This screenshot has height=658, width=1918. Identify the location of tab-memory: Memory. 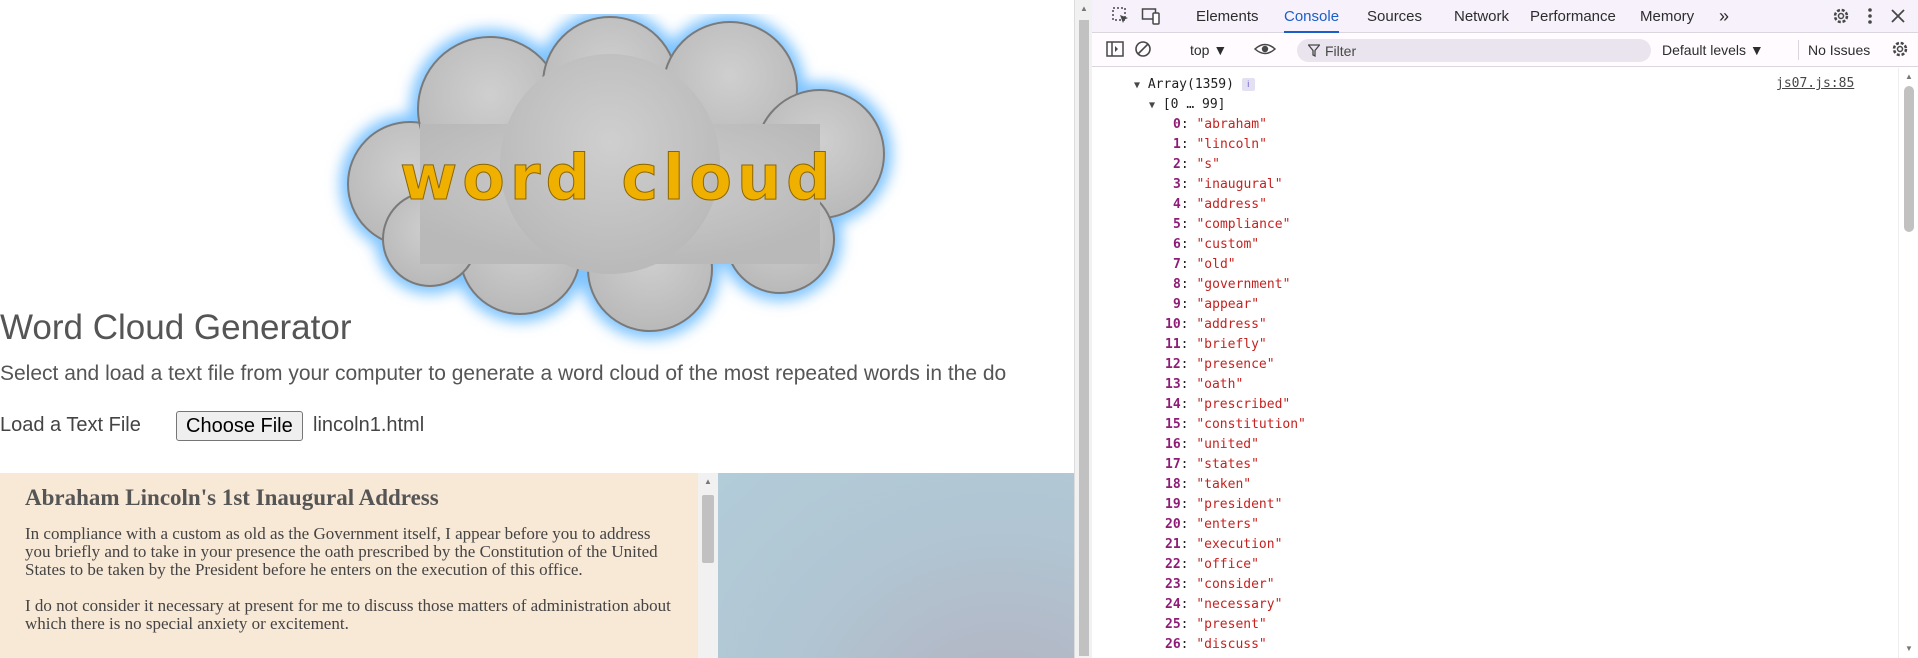
(1667, 16).